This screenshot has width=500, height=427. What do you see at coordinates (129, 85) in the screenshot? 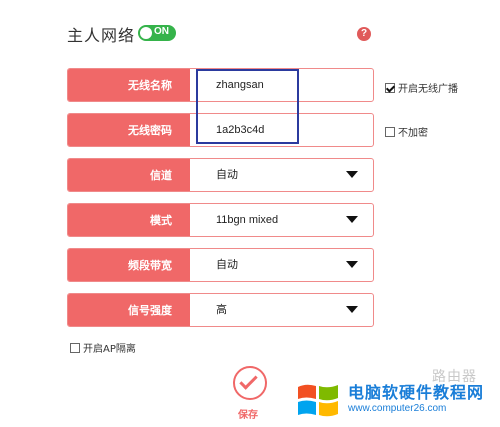
I see `ssid-label: 无线名称` at bounding box center [129, 85].